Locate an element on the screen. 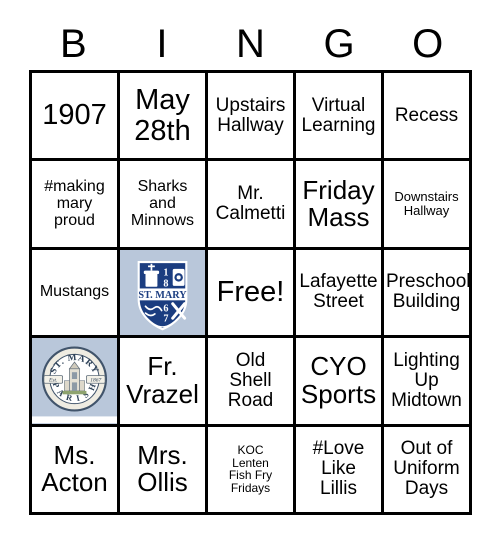 This screenshot has height=544, width=501. svg-text: 1867 is located at coordinates (95, 381).